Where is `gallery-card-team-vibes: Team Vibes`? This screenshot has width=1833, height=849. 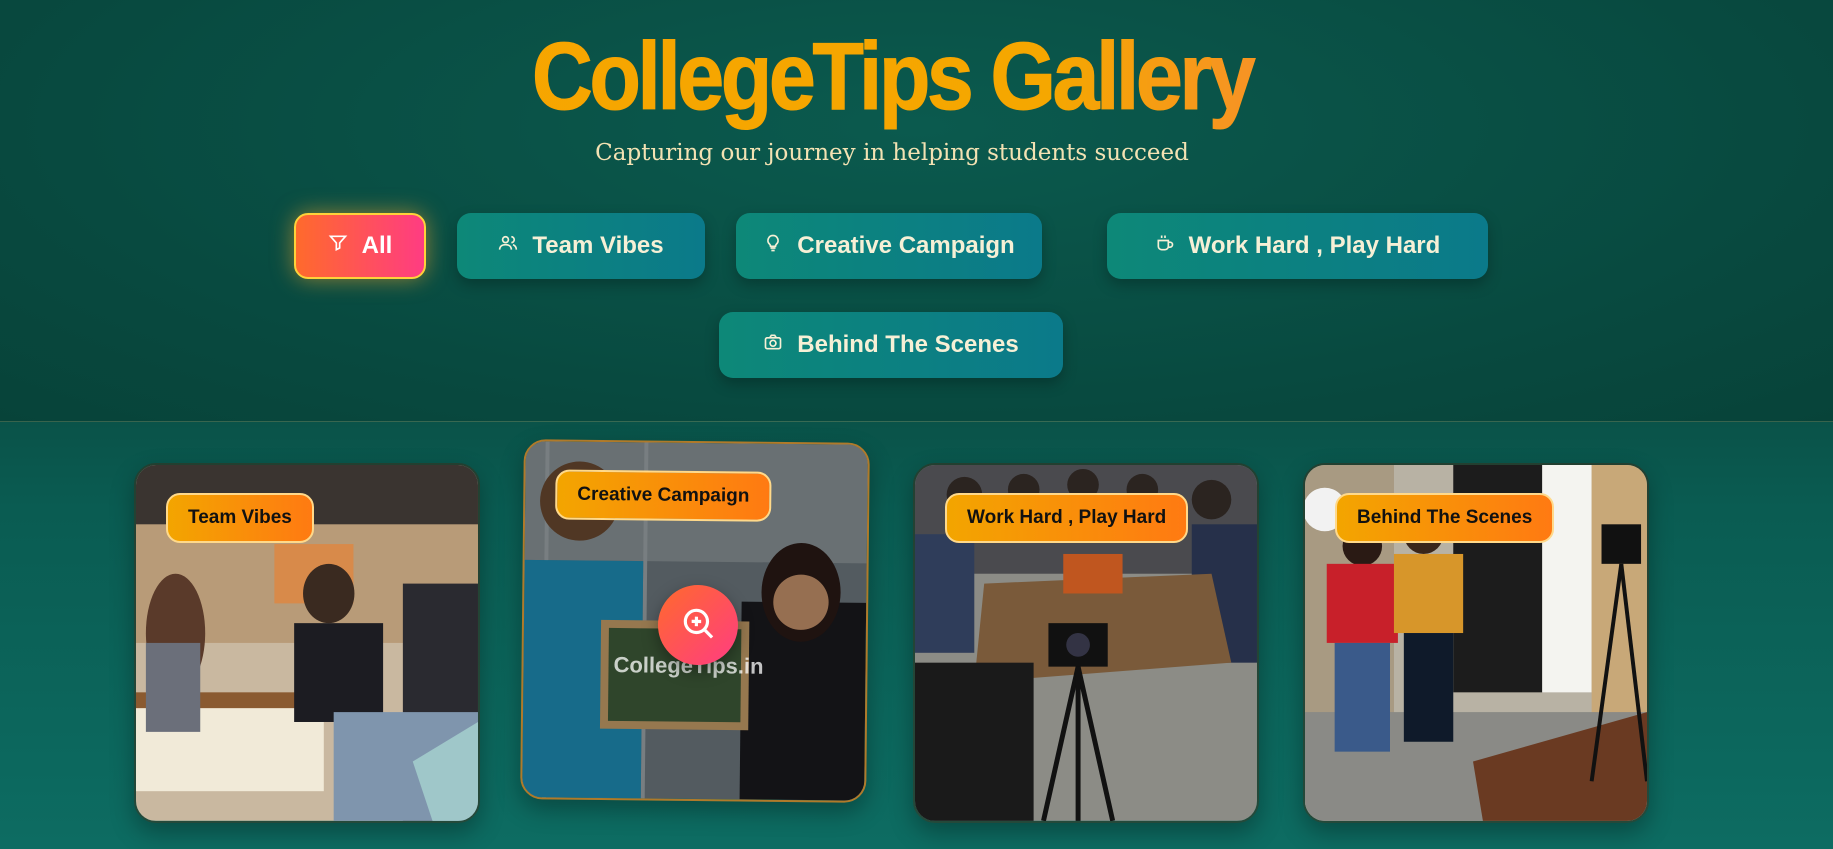 gallery-card-team-vibes: Team Vibes is located at coordinates (307, 643).